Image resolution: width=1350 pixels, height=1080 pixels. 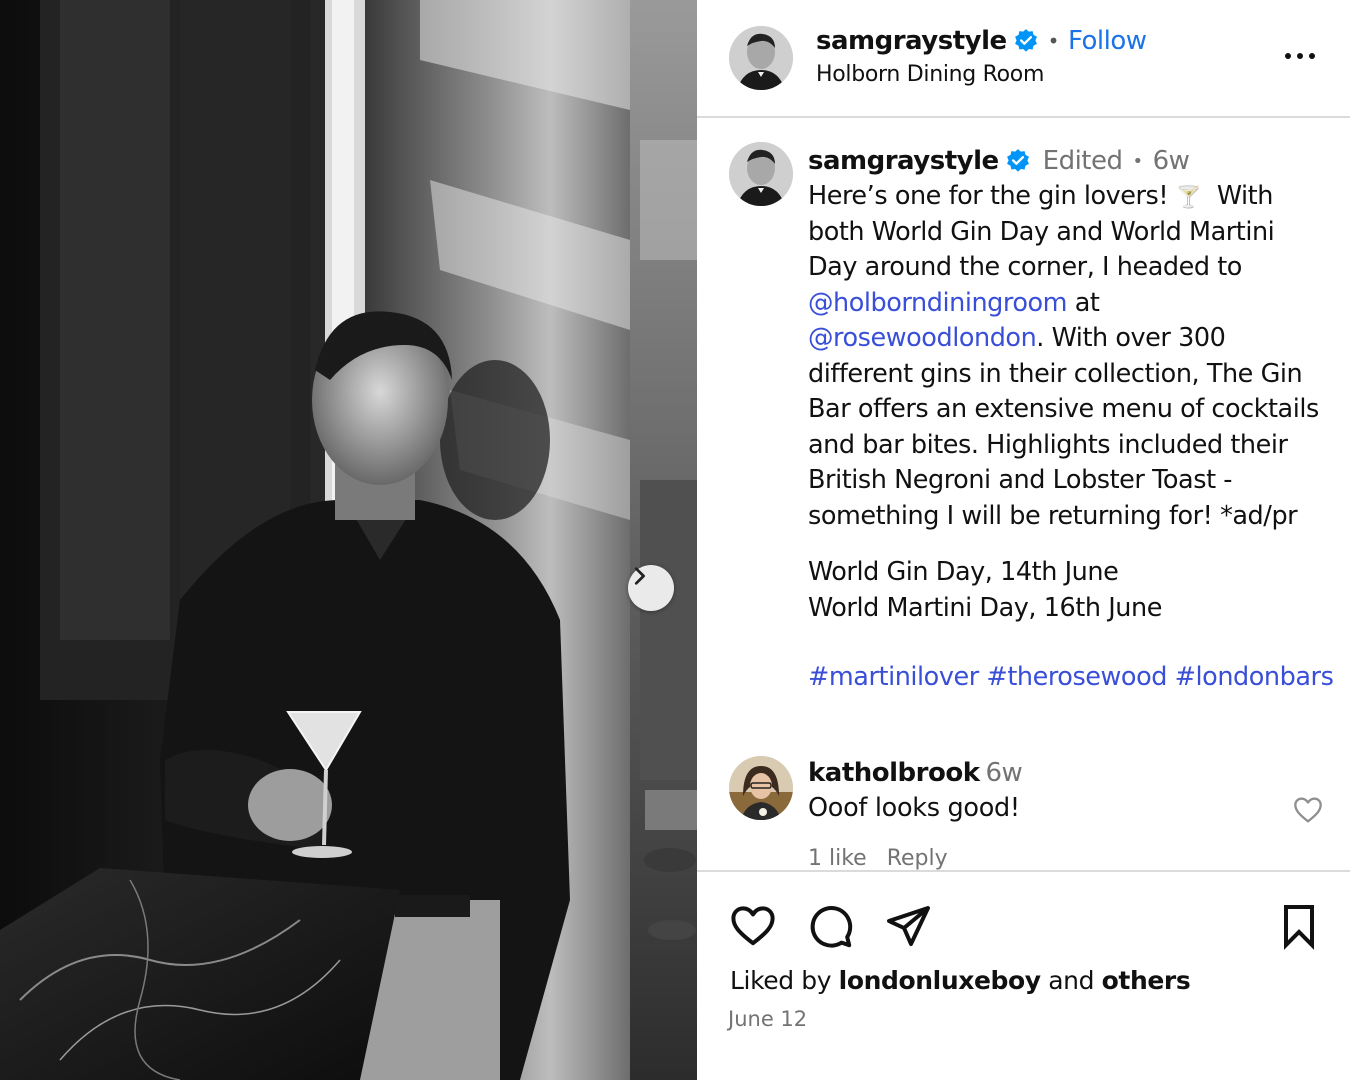 What do you see at coordinates (1299, 926) in the screenshot?
I see `bookmark-save-icon` at bounding box center [1299, 926].